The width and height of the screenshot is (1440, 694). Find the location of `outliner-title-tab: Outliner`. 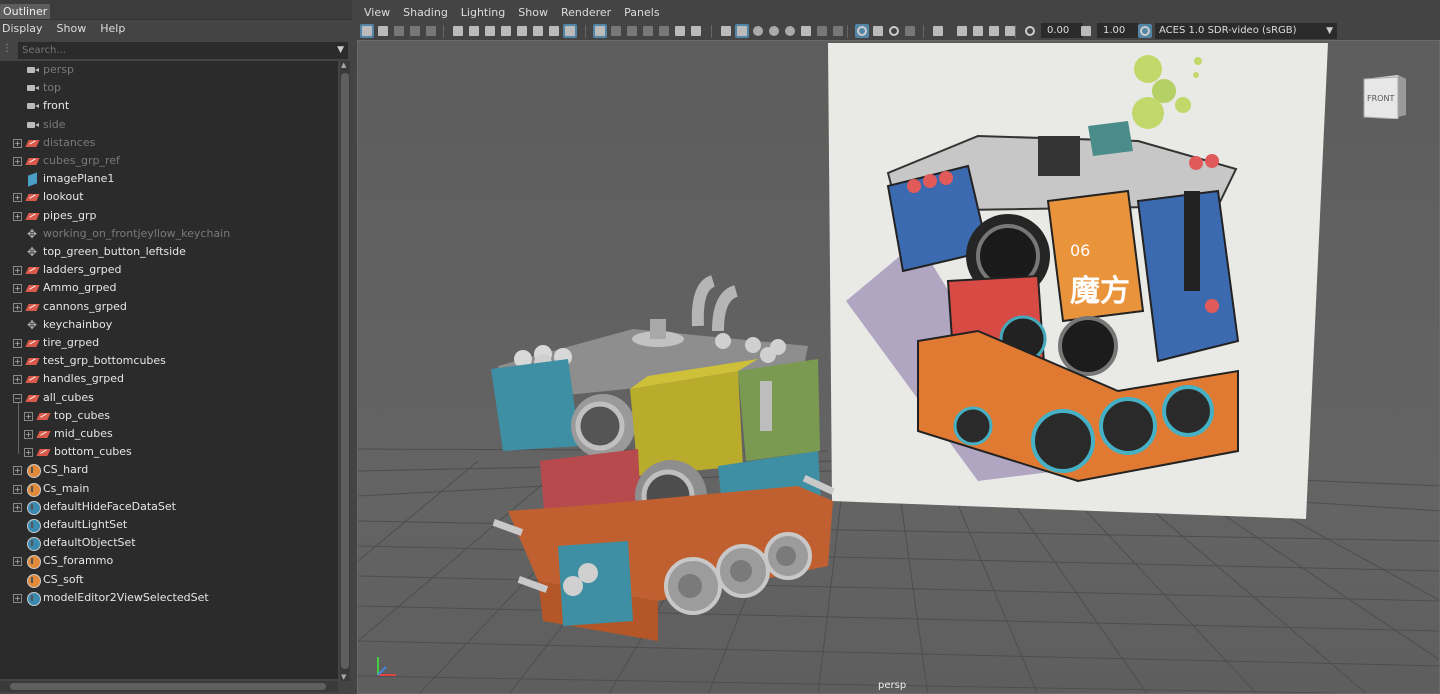

outliner-title-tab: Outliner is located at coordinates (25, 11).